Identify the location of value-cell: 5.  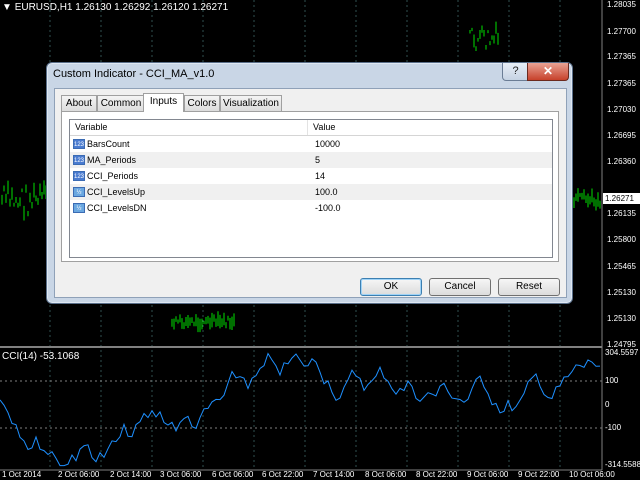
(433, 160).